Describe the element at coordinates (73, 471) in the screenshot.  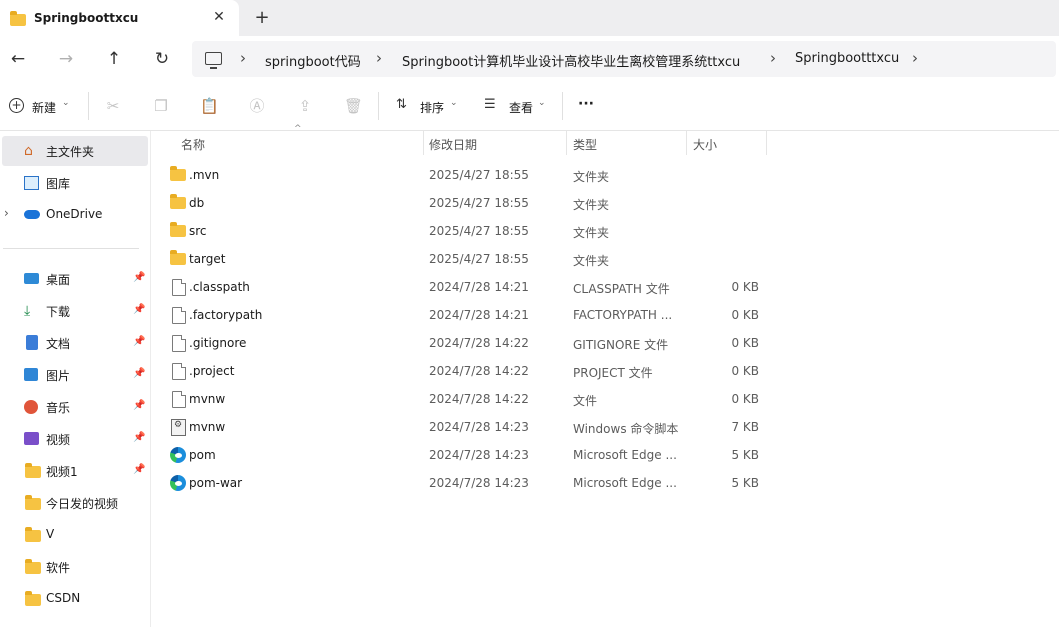
I see `sidebar-item-videos1: 视频1 📌` at that location.